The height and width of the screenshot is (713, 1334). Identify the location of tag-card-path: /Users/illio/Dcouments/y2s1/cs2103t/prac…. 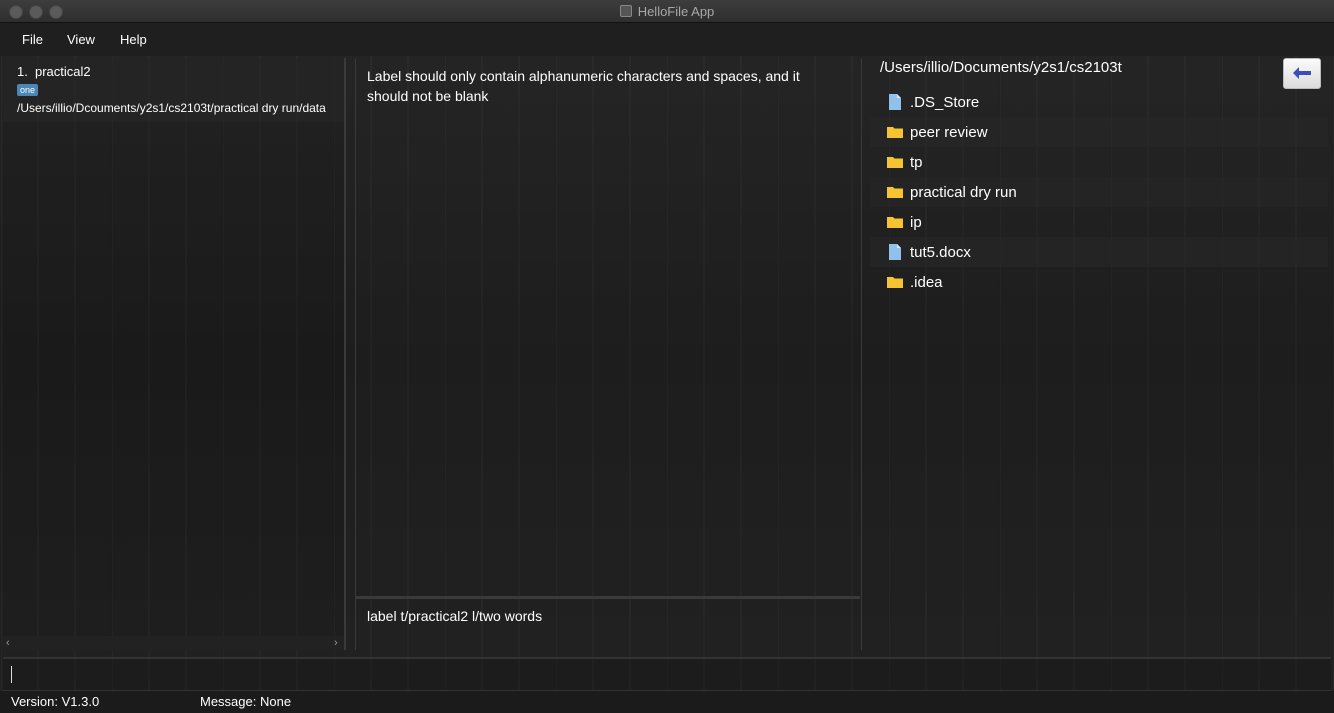
(171, 108).